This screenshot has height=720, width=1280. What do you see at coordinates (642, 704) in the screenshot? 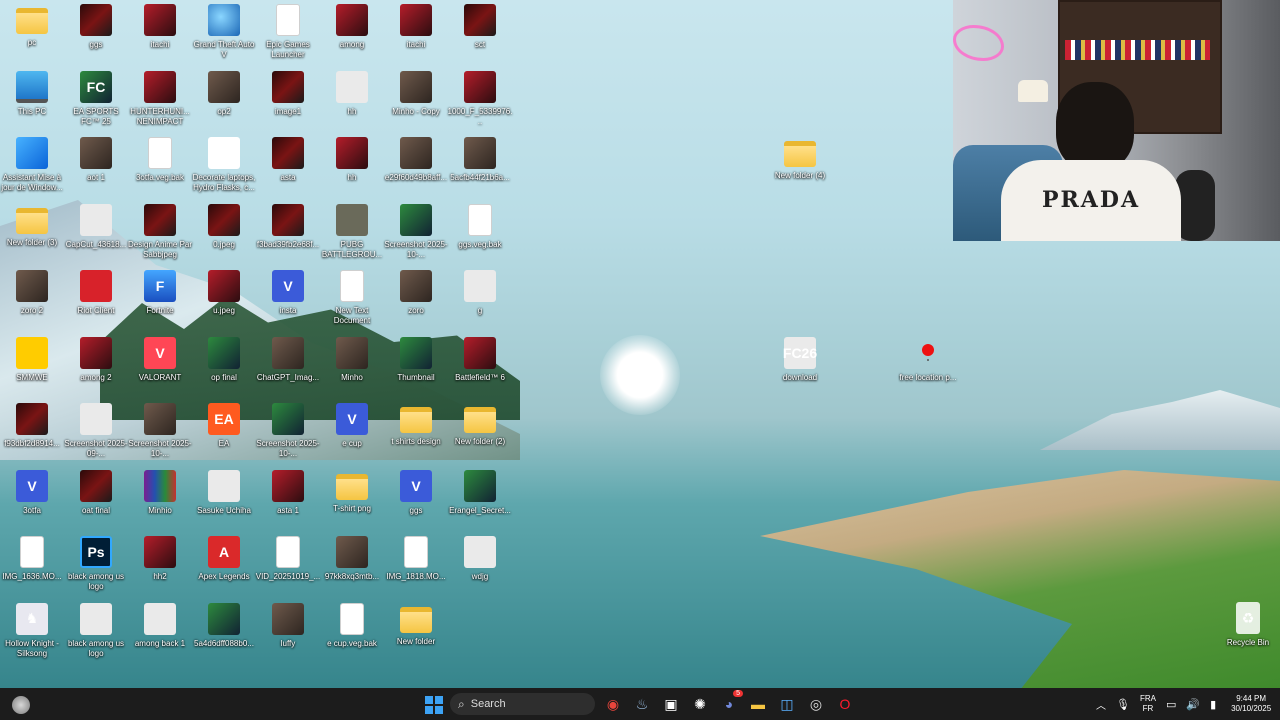
I see `steam-taskbar-button: ♨` at bounding box center [642, 704].